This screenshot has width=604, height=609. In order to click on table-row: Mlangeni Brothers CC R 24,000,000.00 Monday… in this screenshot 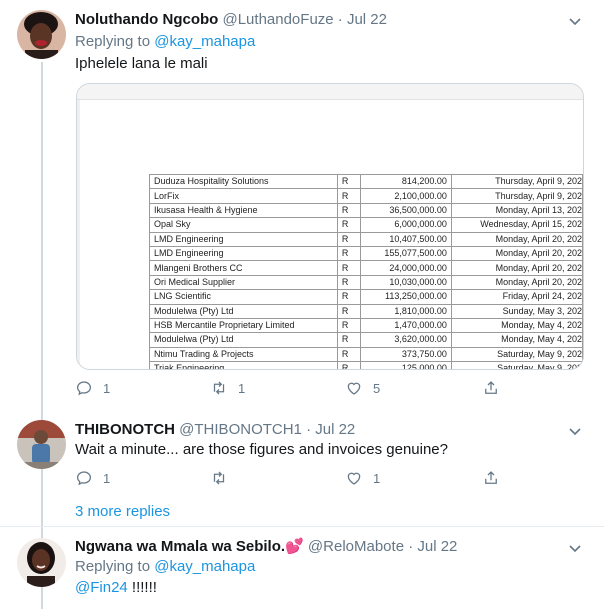, I will do `click(366, 268)`.